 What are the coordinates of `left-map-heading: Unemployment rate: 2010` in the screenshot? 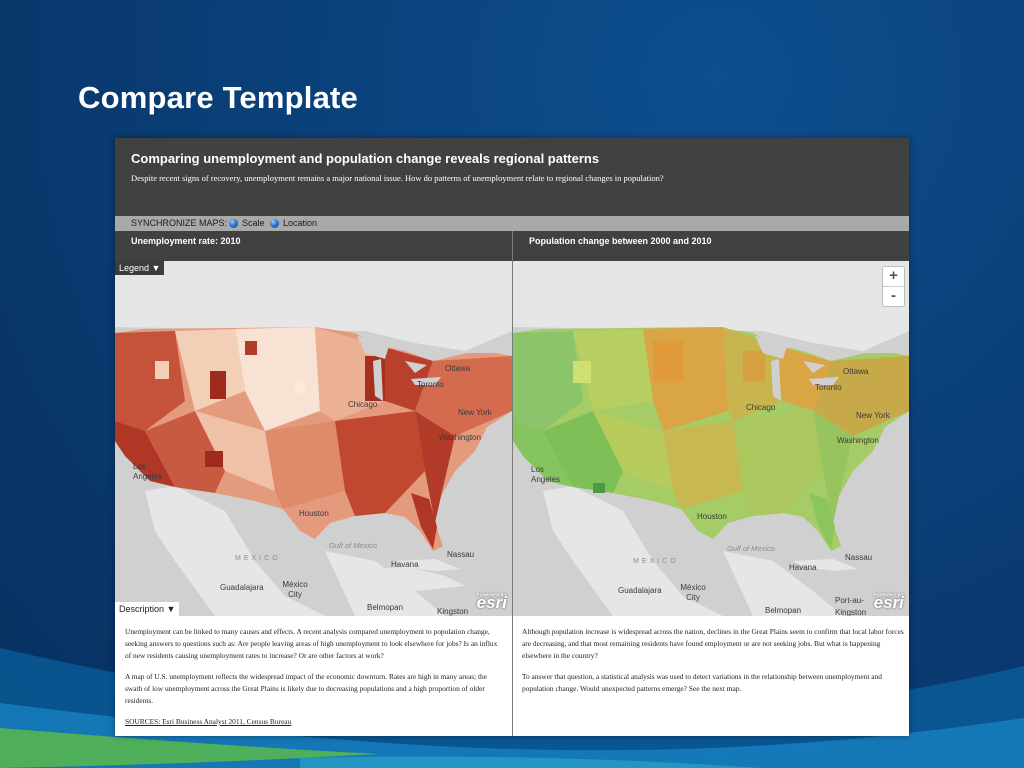 It's located at (186, 241).